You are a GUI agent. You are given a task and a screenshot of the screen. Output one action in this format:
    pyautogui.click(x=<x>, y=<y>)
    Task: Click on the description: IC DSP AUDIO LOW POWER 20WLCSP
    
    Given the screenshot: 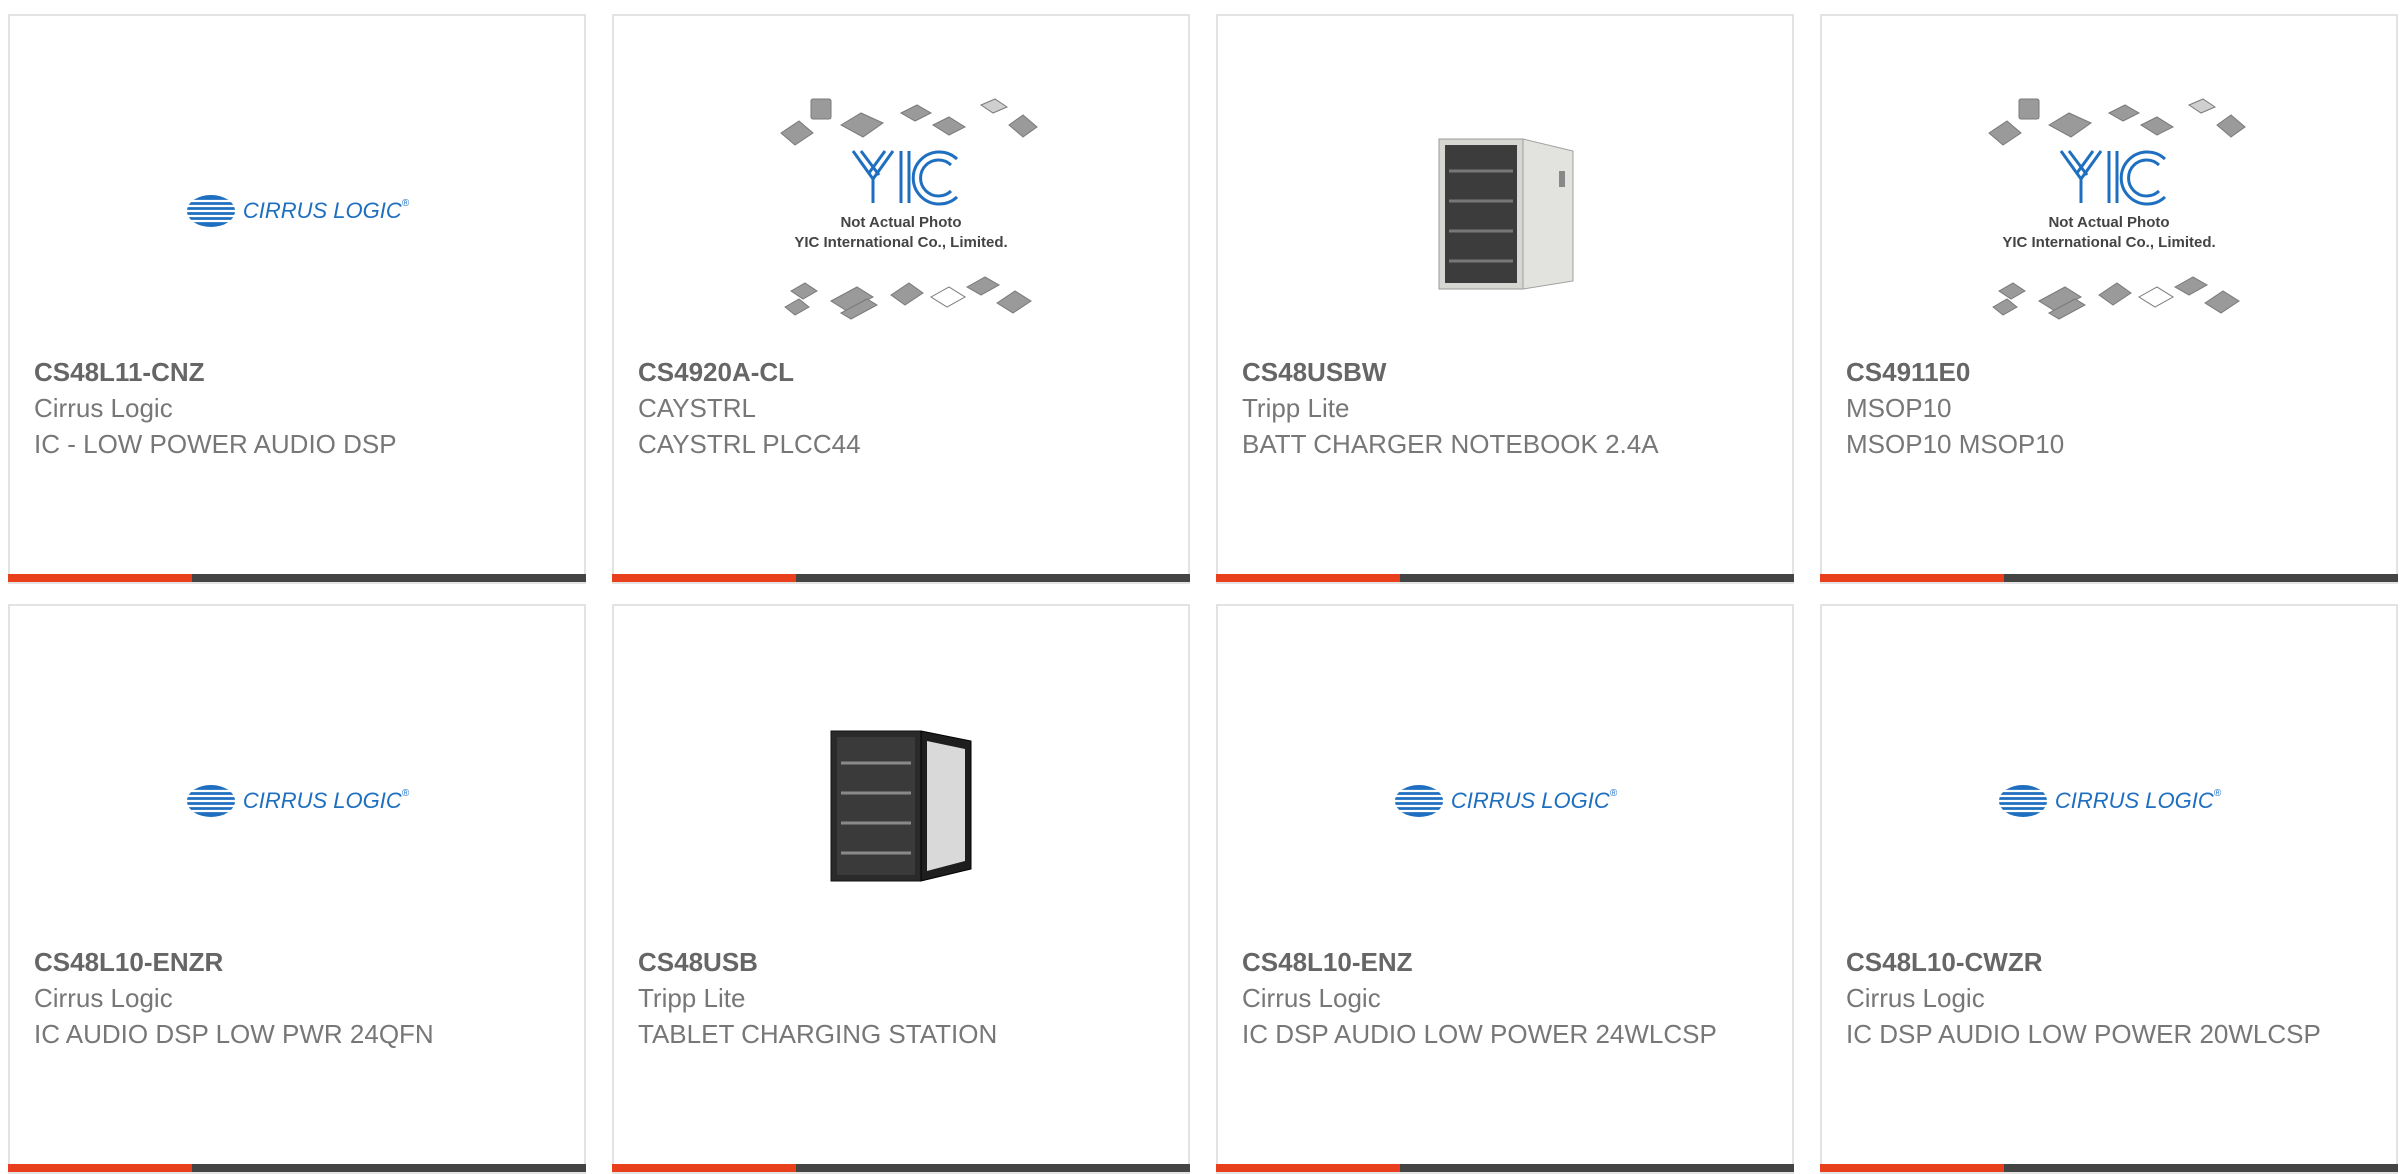 What is the action you would take?
    pyautogui.click(x=2083, y=1034)
    